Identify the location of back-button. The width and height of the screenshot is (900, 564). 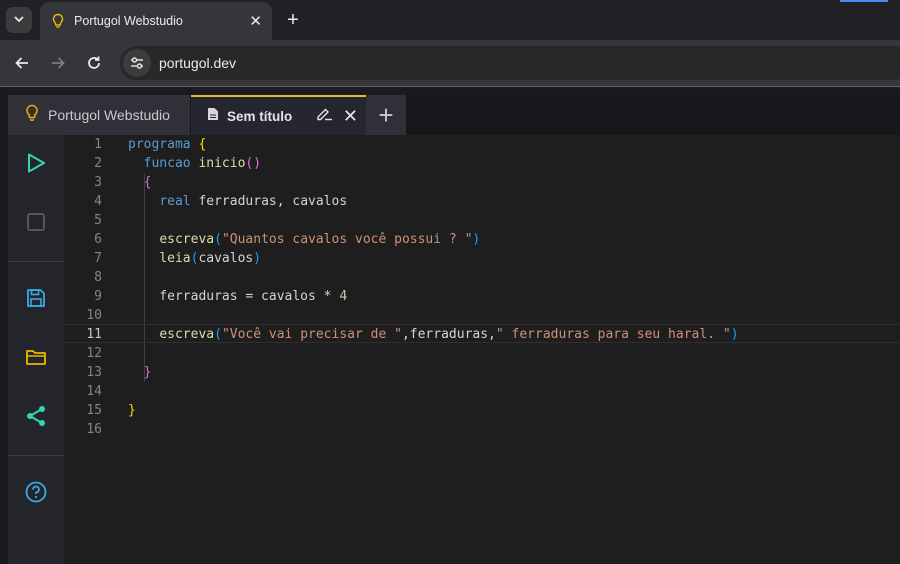
(22, 63).